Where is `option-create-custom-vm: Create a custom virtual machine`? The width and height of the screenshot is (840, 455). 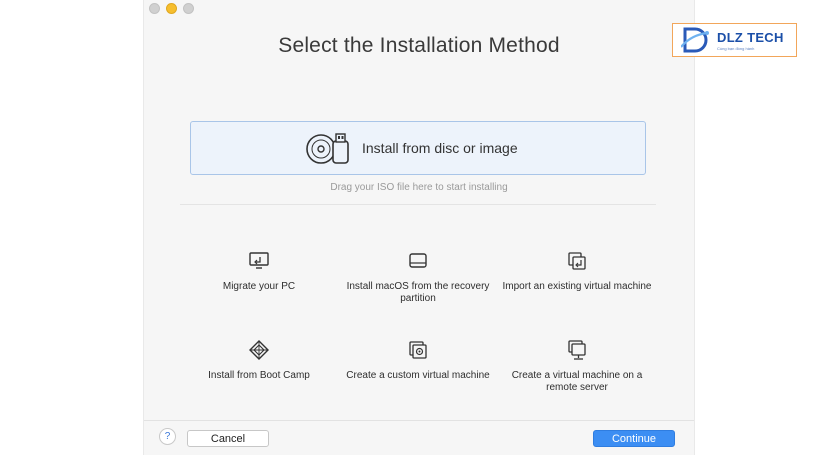
option-create-custom-vm: Create a custom virtual machine is located at coordinates (418, 360).